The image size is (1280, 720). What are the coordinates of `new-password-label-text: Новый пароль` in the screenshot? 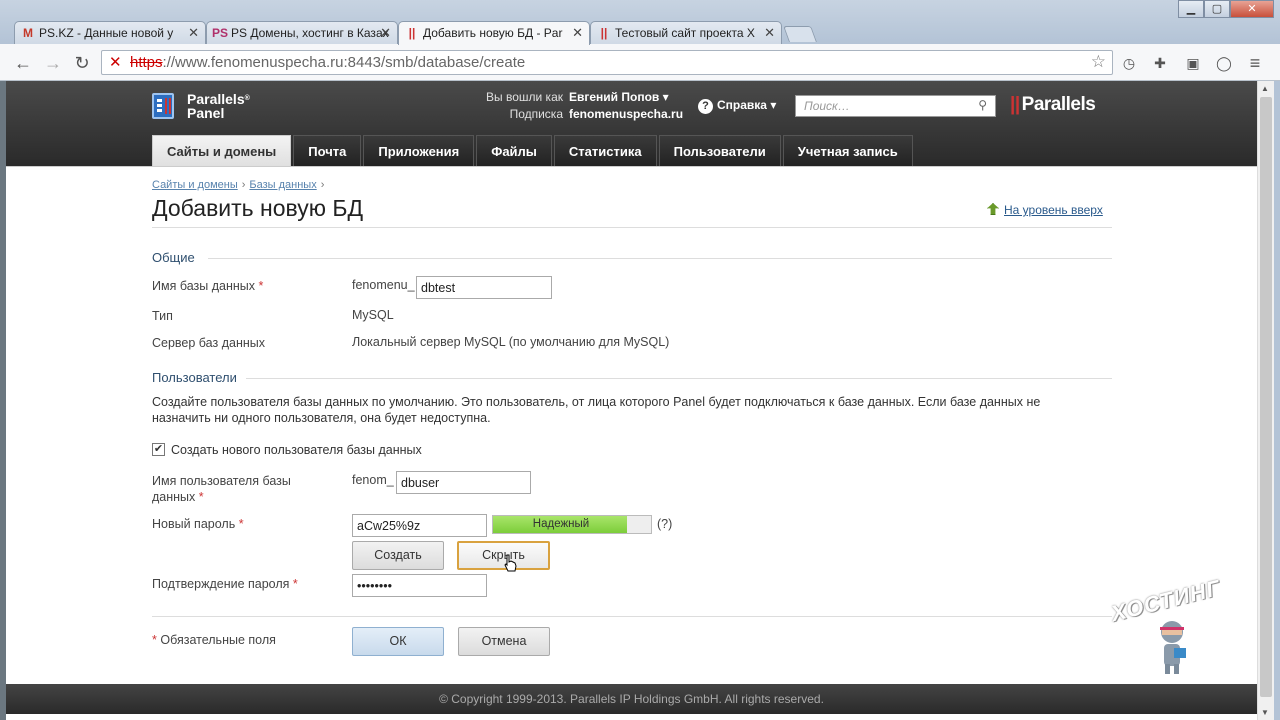 It's located at (194, 524).